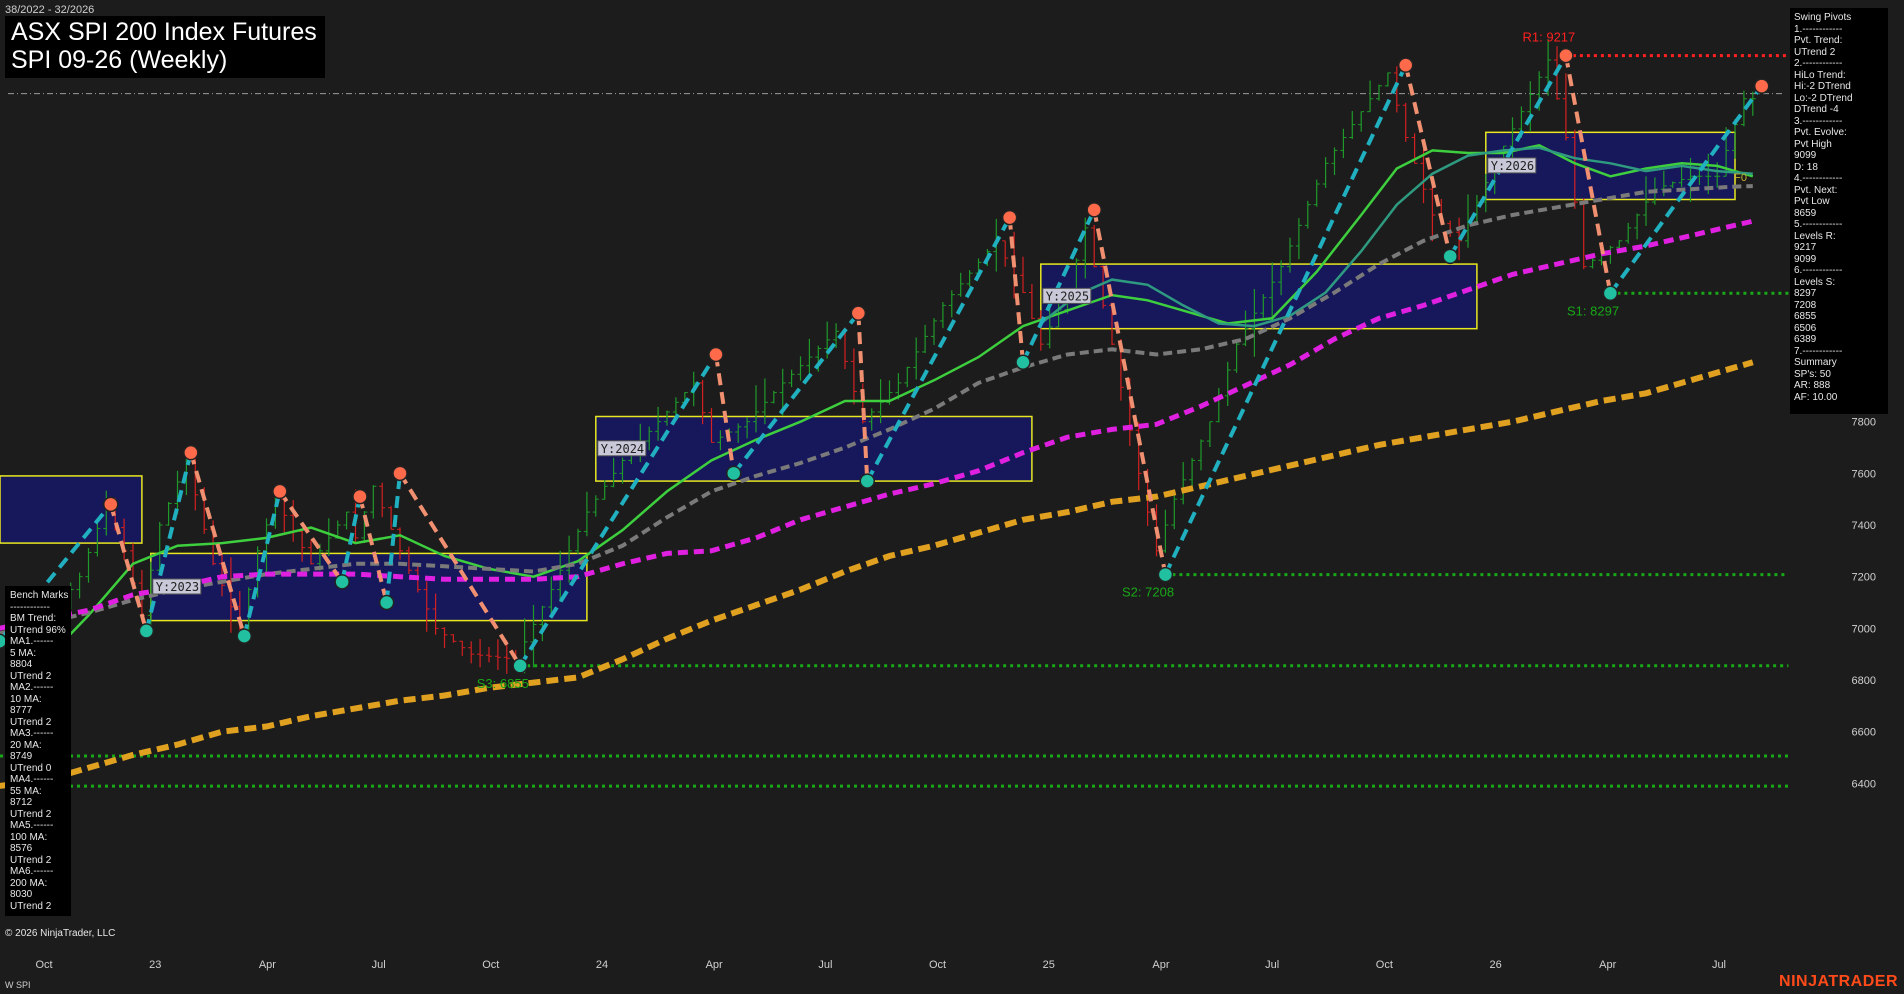 Image resolution: width=1904 pixels, height=994 pixels. What do you see at coordinates (26, 791) in the screenshot?
I see `bench-line: 55 MA:` at bounding box center [26, 791].